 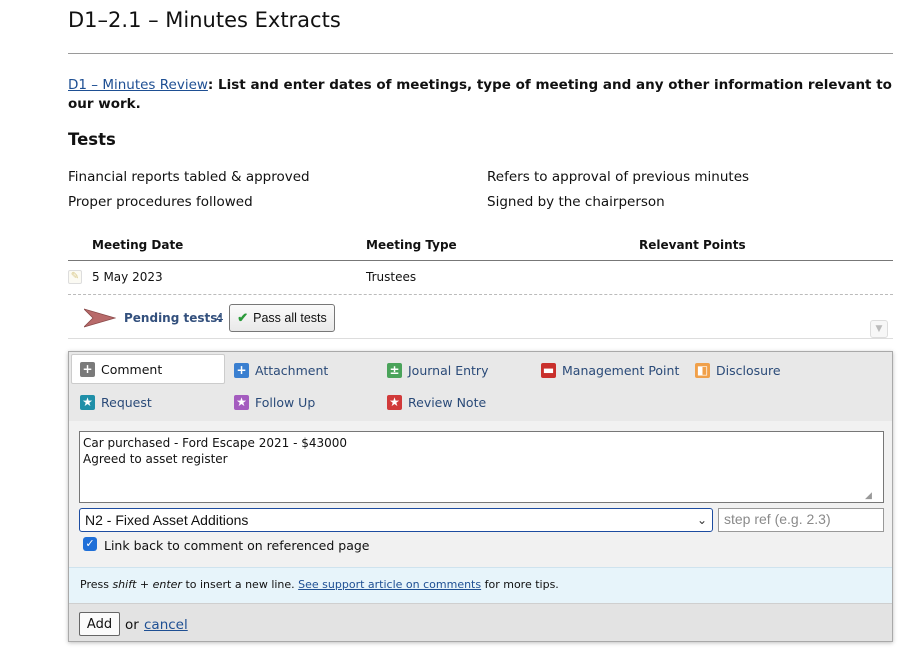 What do you see at coordinates (160, 202) in the screenshot?
I see `test-item: Proper procedures followed` at bounding box center [160, 202].